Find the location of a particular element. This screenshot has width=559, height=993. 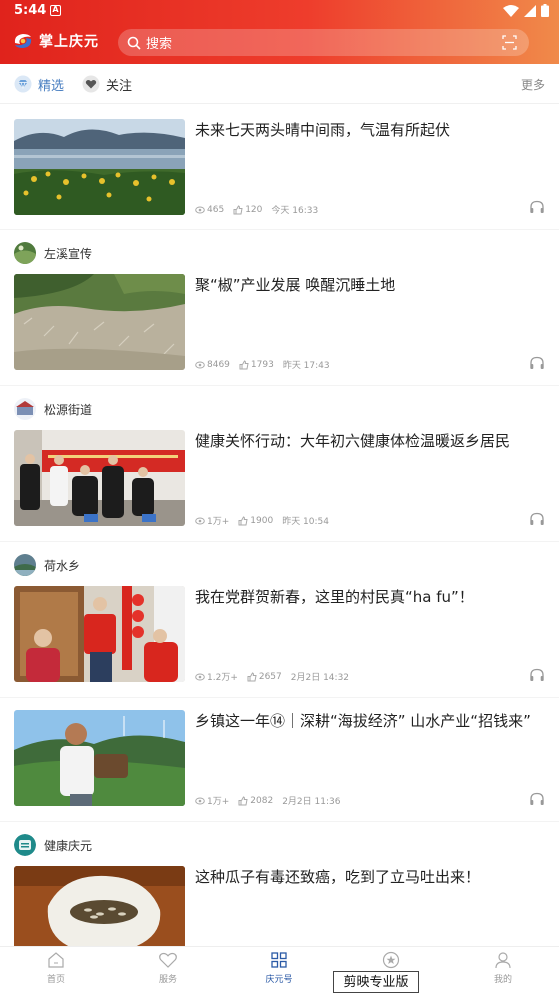

diamond-icon is located at coordinates (23, 84).